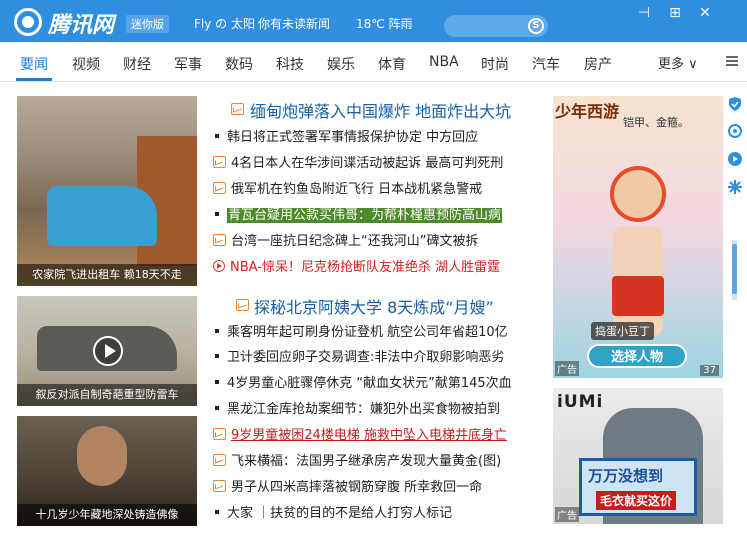  Describe the element at coordinates (378, 138) in the screenshot. I see `news-item: 韩日将正式签署军事情报保护协定 中方回应` at that location.